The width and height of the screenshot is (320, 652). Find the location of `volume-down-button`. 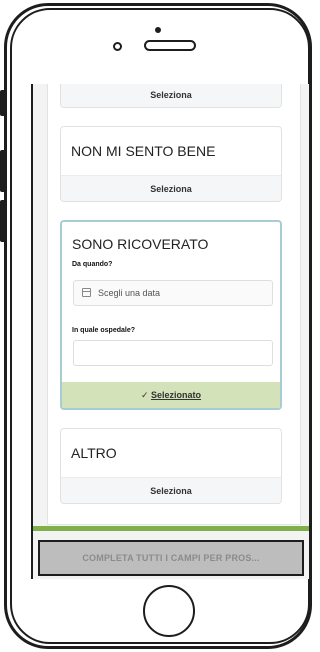

volume-down-button is located at coordinates (3, 221).